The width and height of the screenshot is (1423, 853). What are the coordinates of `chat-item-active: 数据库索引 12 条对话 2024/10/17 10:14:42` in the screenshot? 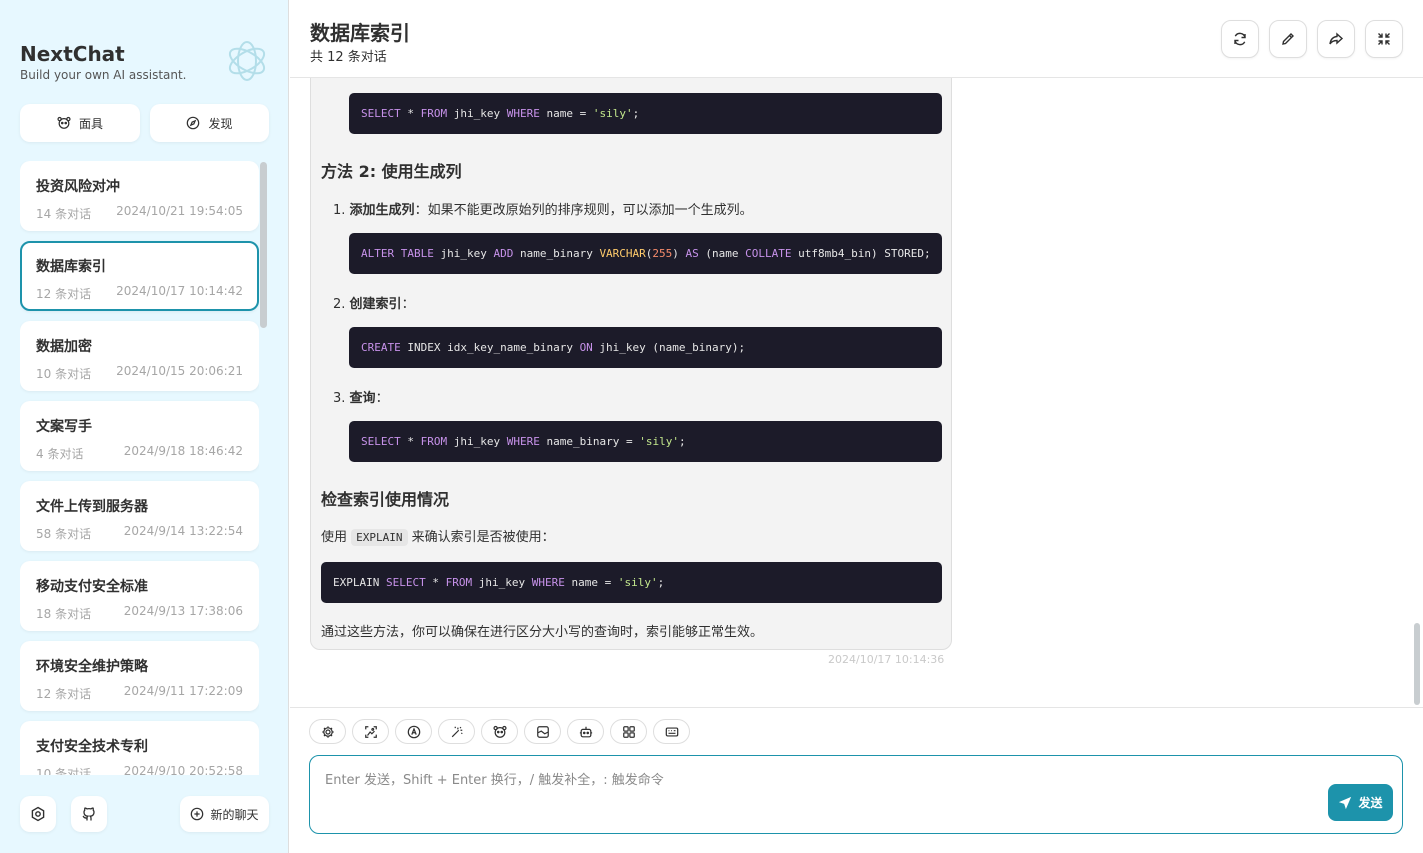 It's located at (139, 276).